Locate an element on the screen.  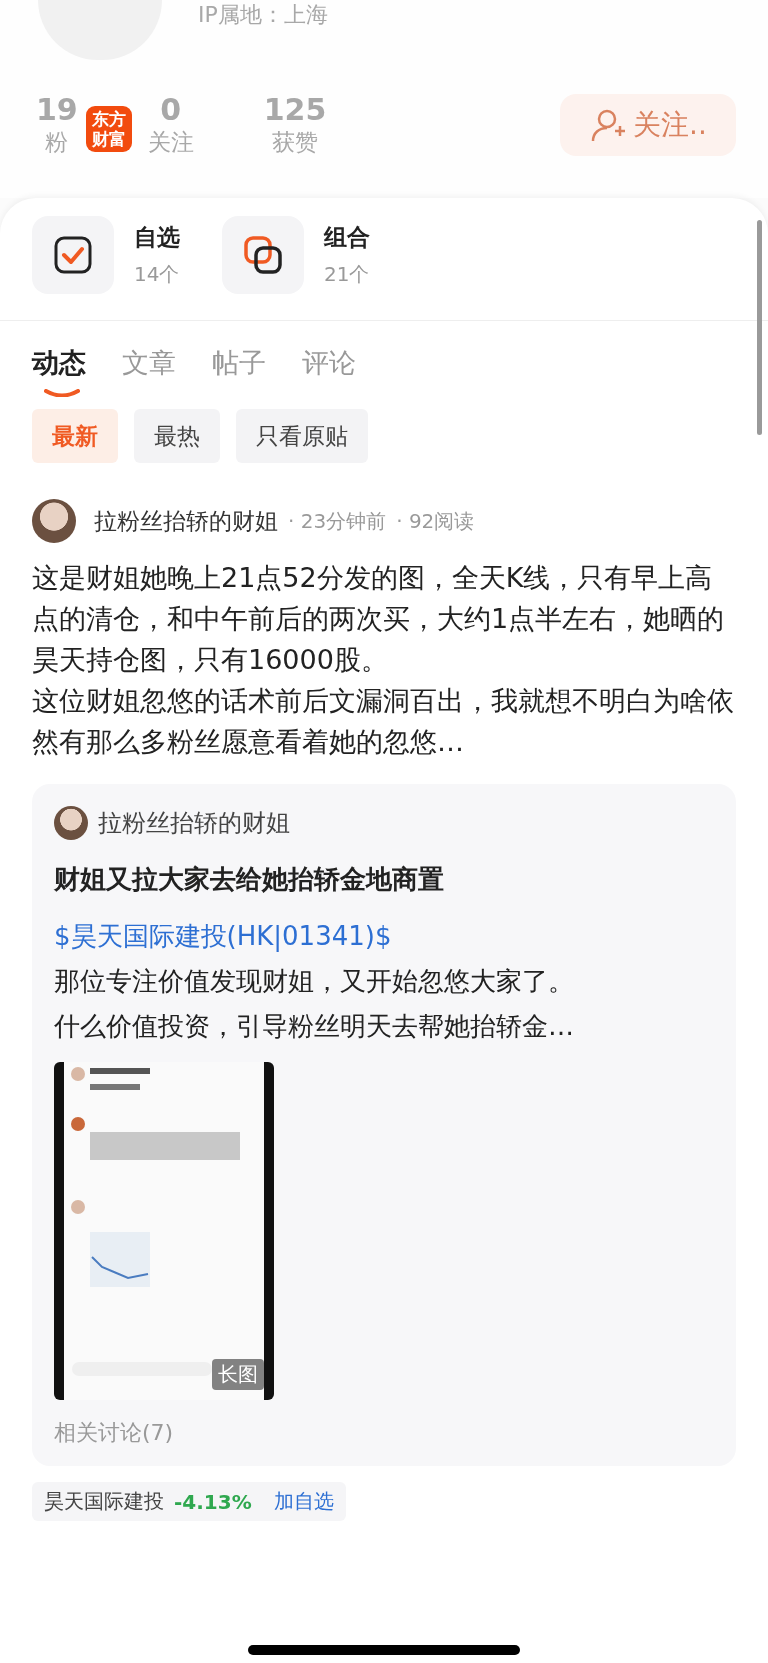
stock-name: 昊天国际建投 is located at coordinates (104, 1501).